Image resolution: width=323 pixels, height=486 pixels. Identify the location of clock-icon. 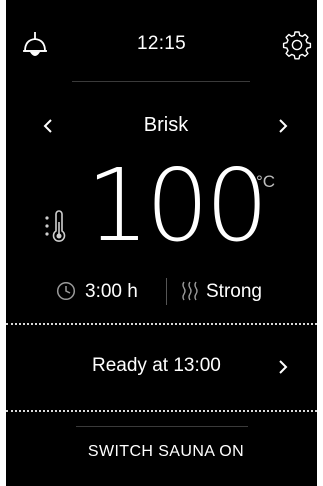
(66, 291).